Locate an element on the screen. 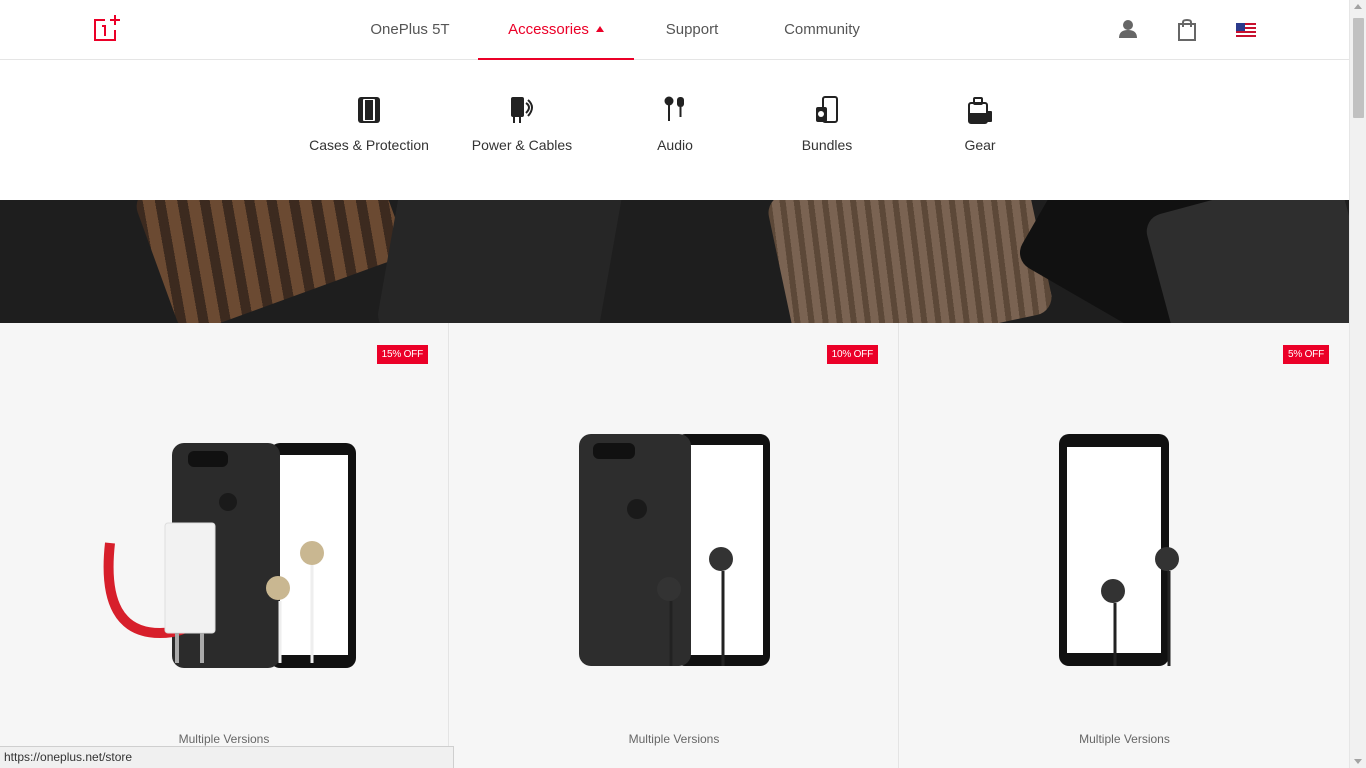 The image size is (1366, 768). site-header: OnePlus 5T Accessories Support Community is located at coordinates (674, 30).